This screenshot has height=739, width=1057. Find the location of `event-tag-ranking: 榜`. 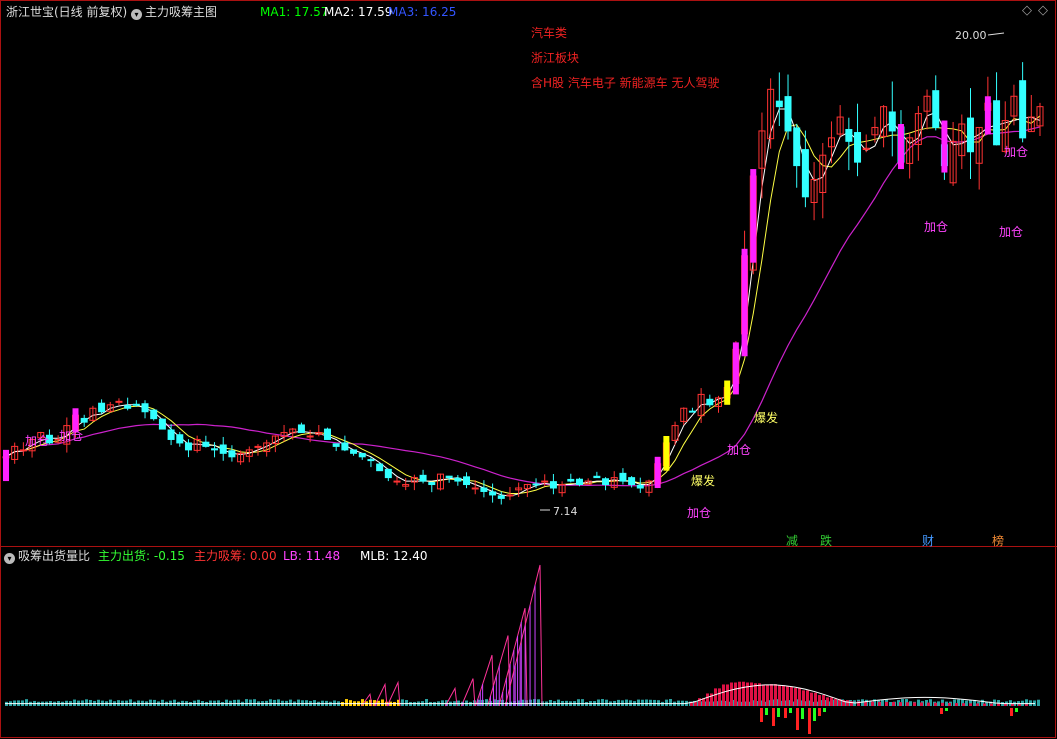

event-tag-ranking: 榜 is located at coordinates (998, 540).